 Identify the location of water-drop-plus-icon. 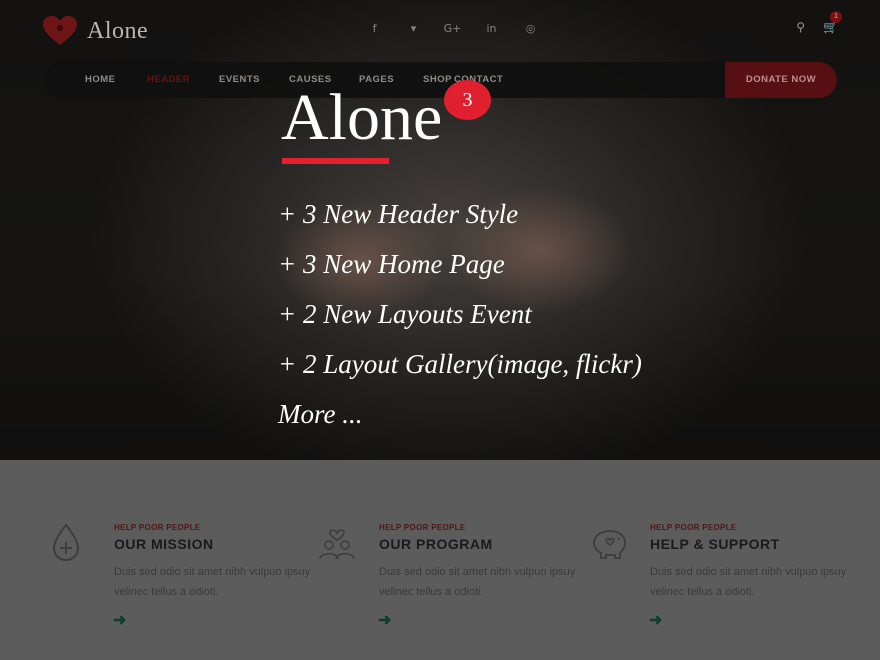
(66, 542).